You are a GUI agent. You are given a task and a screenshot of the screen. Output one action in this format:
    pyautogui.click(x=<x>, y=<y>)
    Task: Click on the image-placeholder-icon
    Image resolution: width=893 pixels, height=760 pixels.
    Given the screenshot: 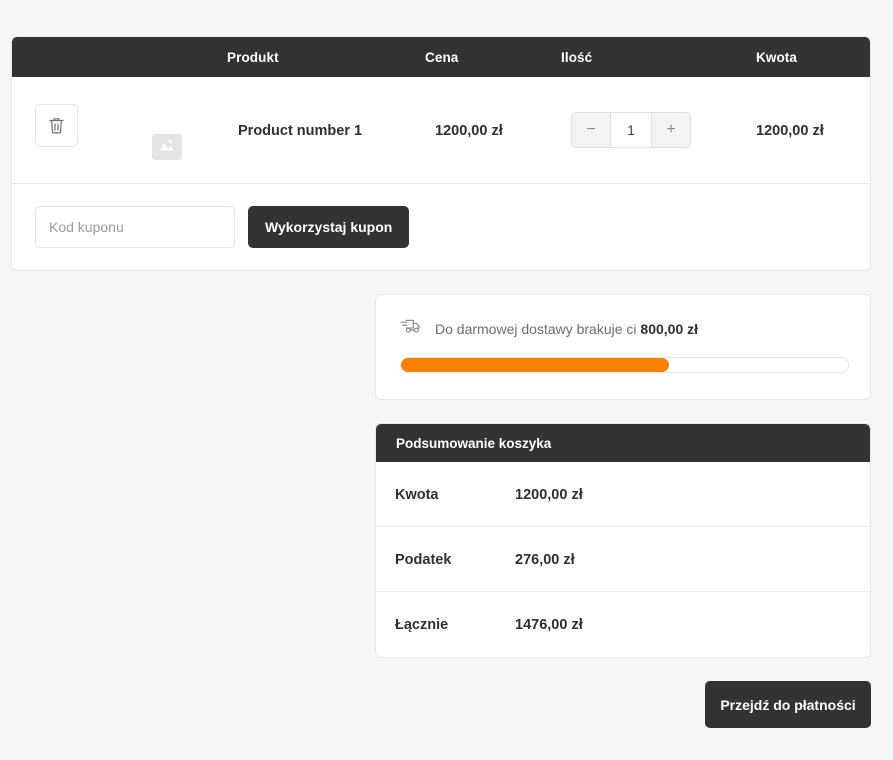 What is the action you would take?
    pyautogui.click(x=167, y=147)
    